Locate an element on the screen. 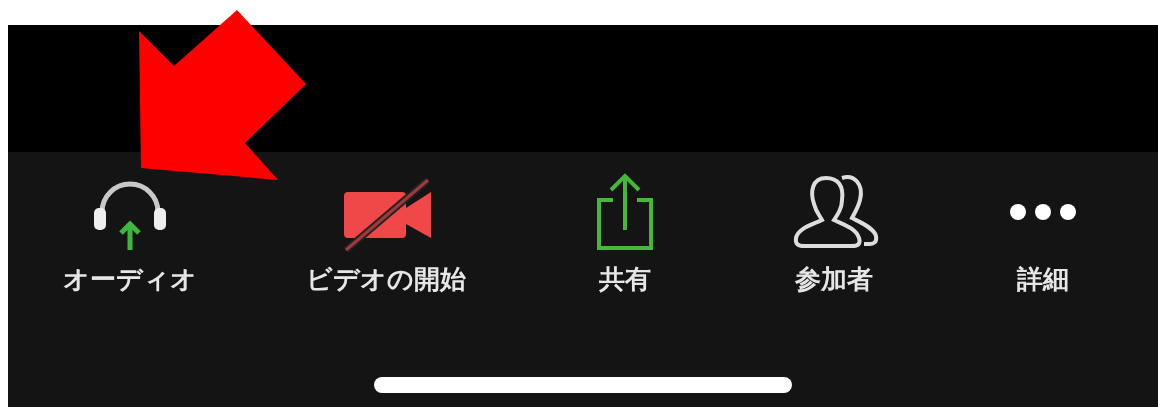  toolbar-button: ビデオの開始 is located at coordinates (385, 234).